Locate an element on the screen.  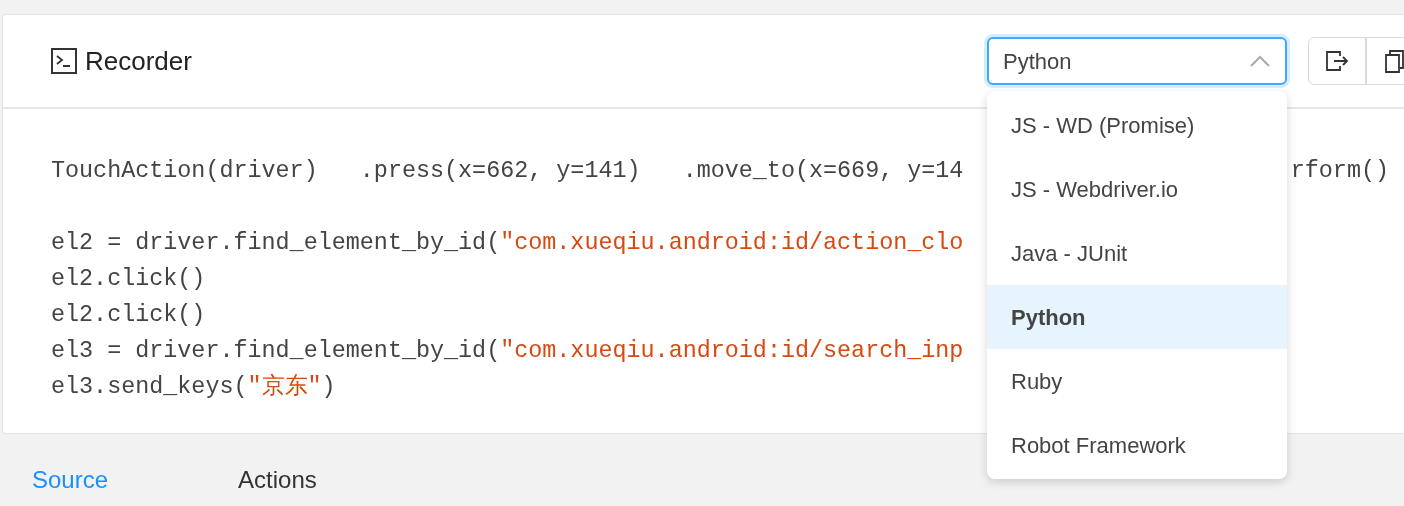
dropdown-option: Java - JUnit is located at coordinates (1137, 253).